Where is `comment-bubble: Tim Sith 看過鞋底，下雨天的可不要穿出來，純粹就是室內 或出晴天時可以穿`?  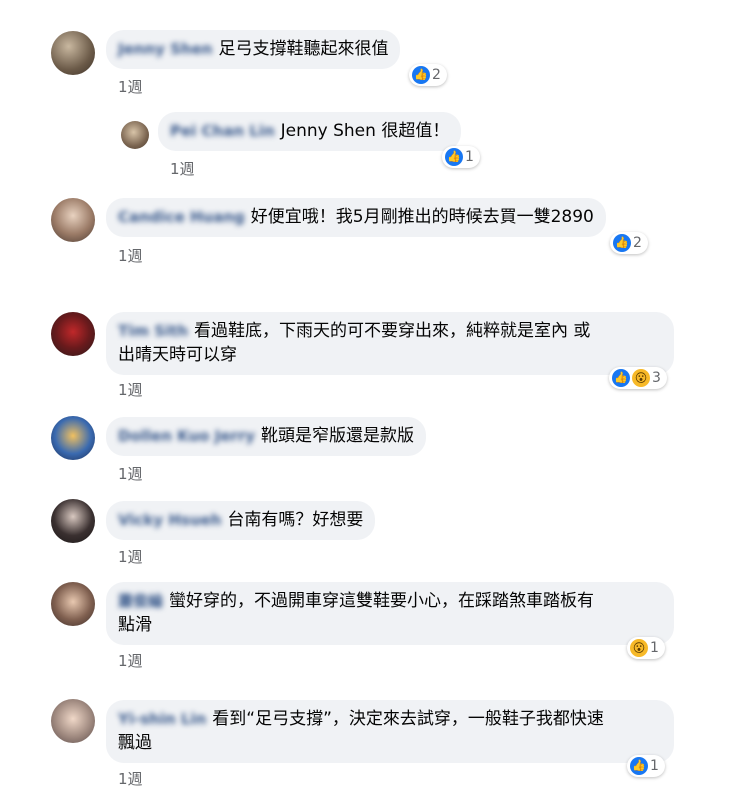 comment-bubble: Tim Sith 看過鞋底，下雨天的可不要穿出來，純粹就是室內 或出晴天時可以穿 is located at coordinates (390, 343).